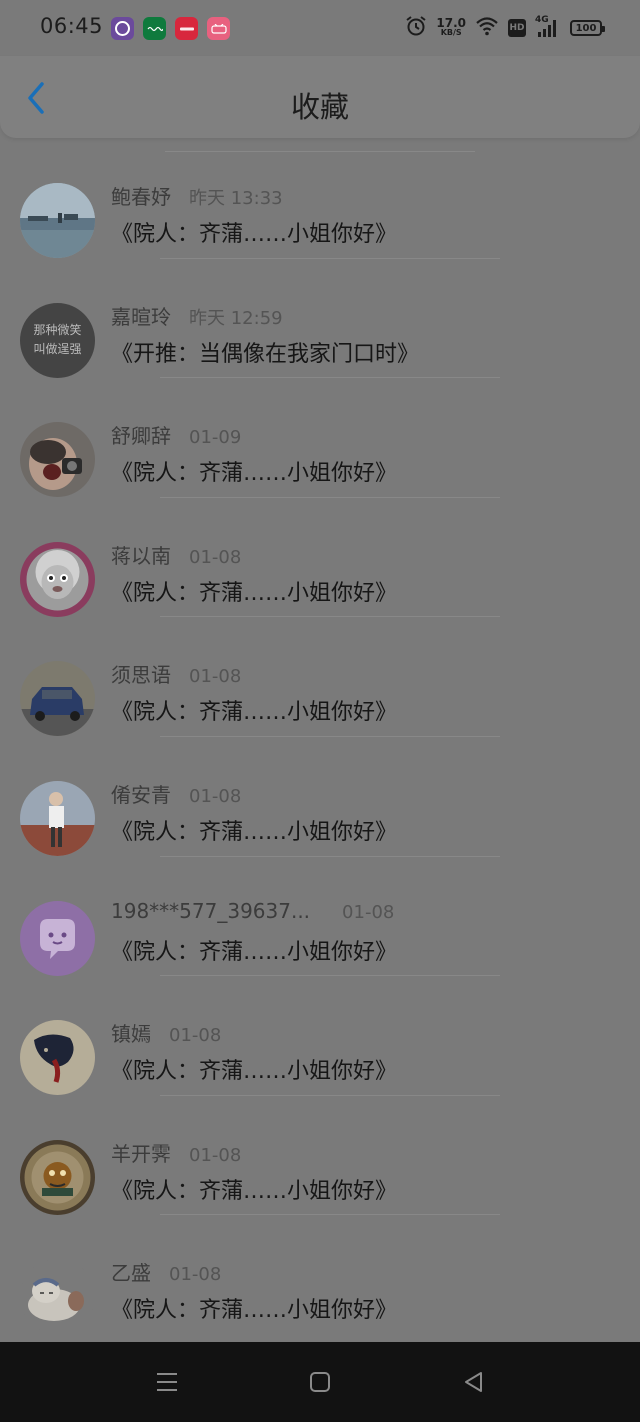  I want to click on list-item: 须思语 01-08 《院人：齐蒲……小姐你好》, so click(320, 676).